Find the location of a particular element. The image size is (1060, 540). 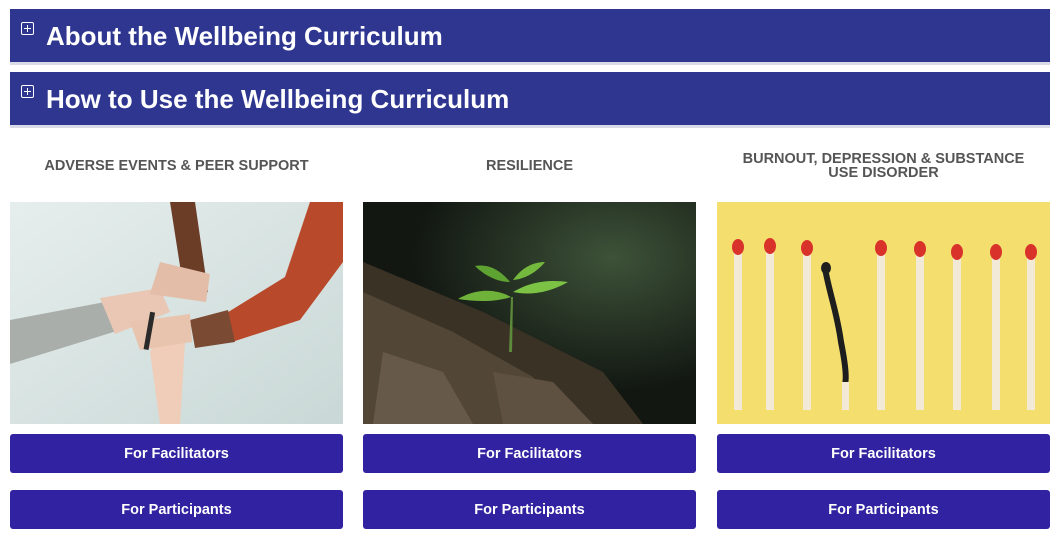

seedling-on-log-photo is located at coordinates (529, 313).